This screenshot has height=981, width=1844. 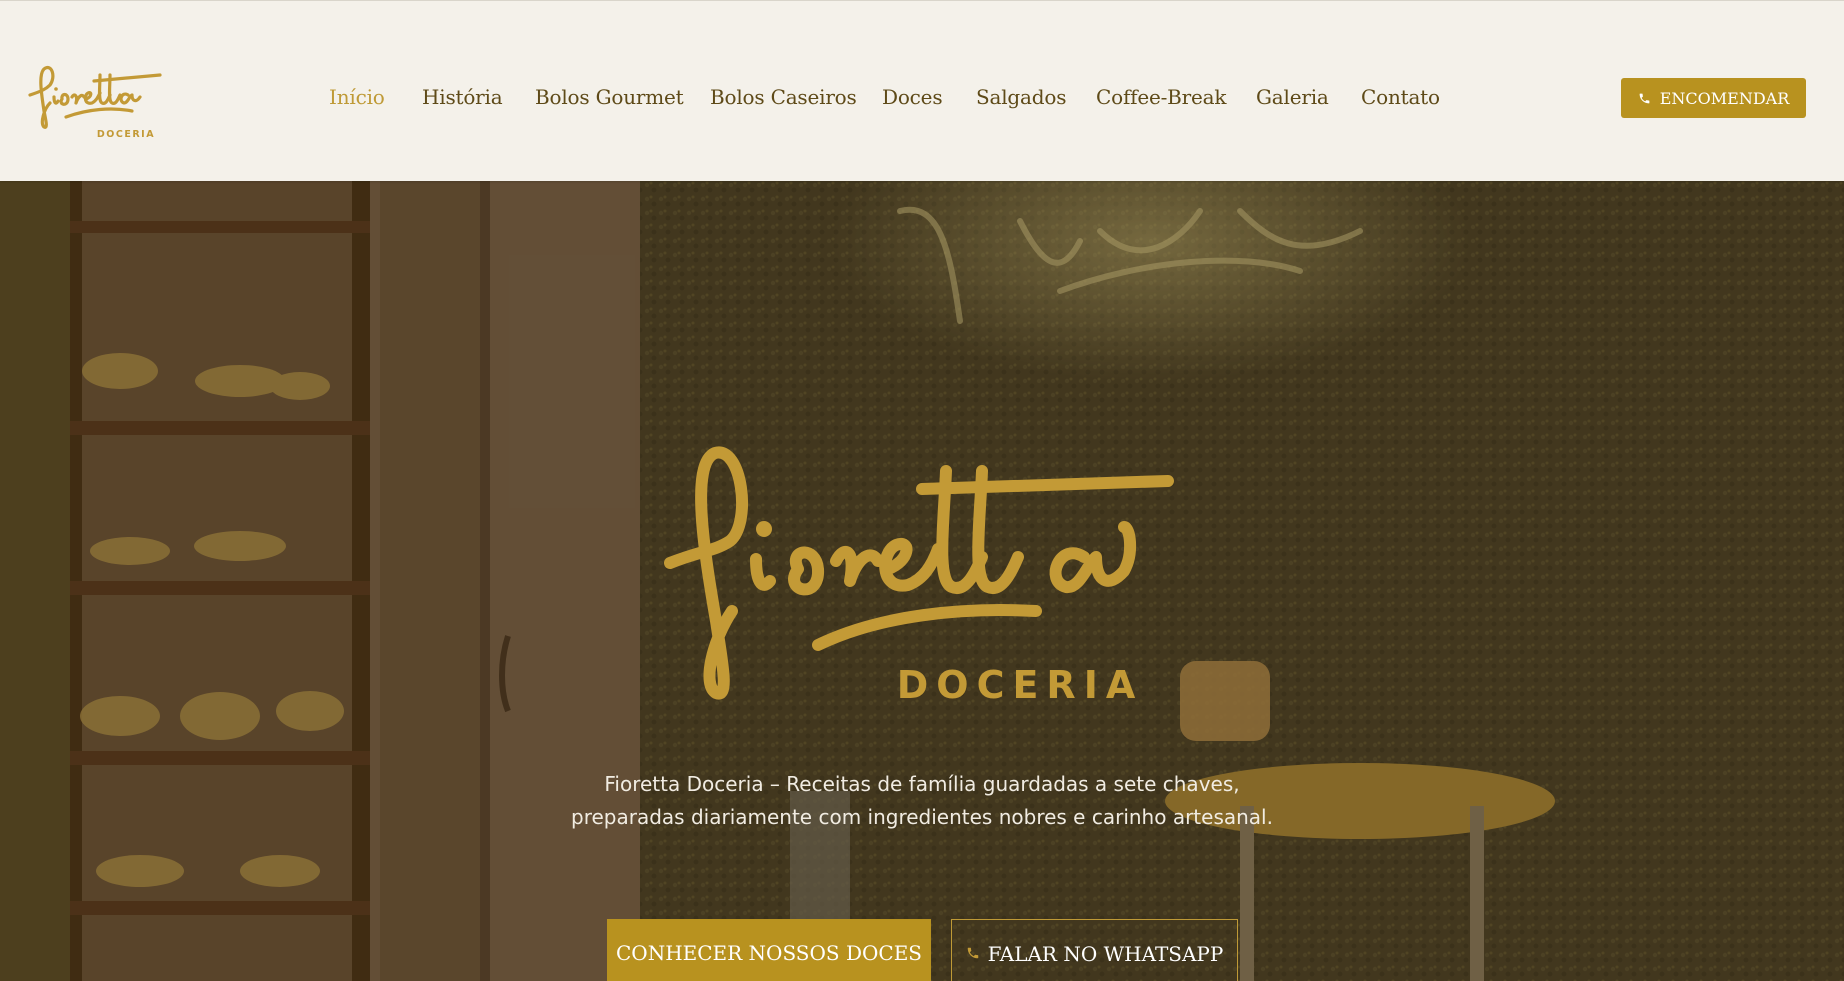 I want to click on nav-item-inicio: Início, so click(x=357, y=97).